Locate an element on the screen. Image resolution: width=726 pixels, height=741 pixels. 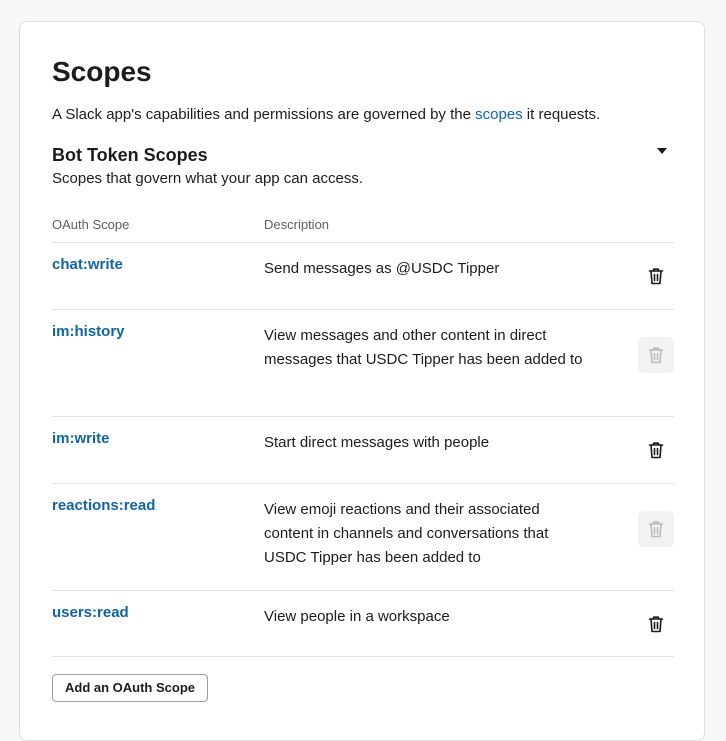
scope-row: users:read View people in a workspace is located at coordinates (363, 623).